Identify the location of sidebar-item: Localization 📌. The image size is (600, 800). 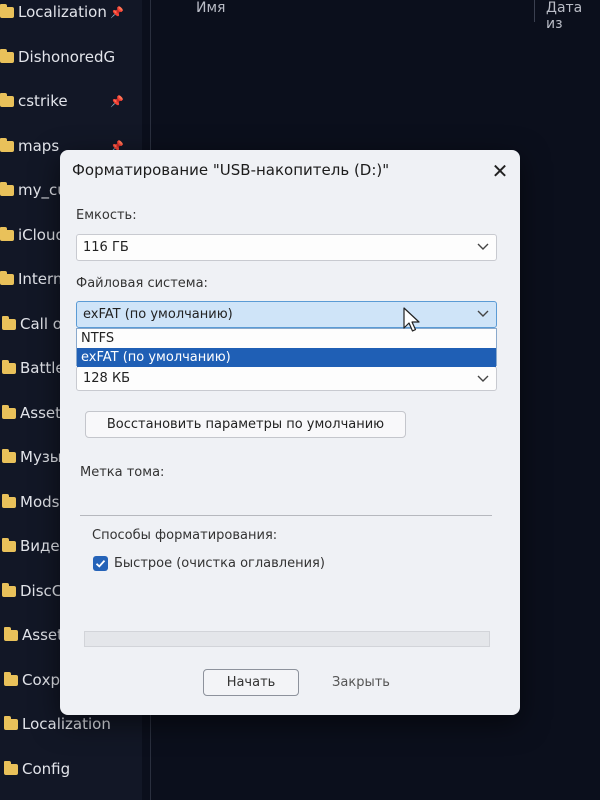
(71, 13).